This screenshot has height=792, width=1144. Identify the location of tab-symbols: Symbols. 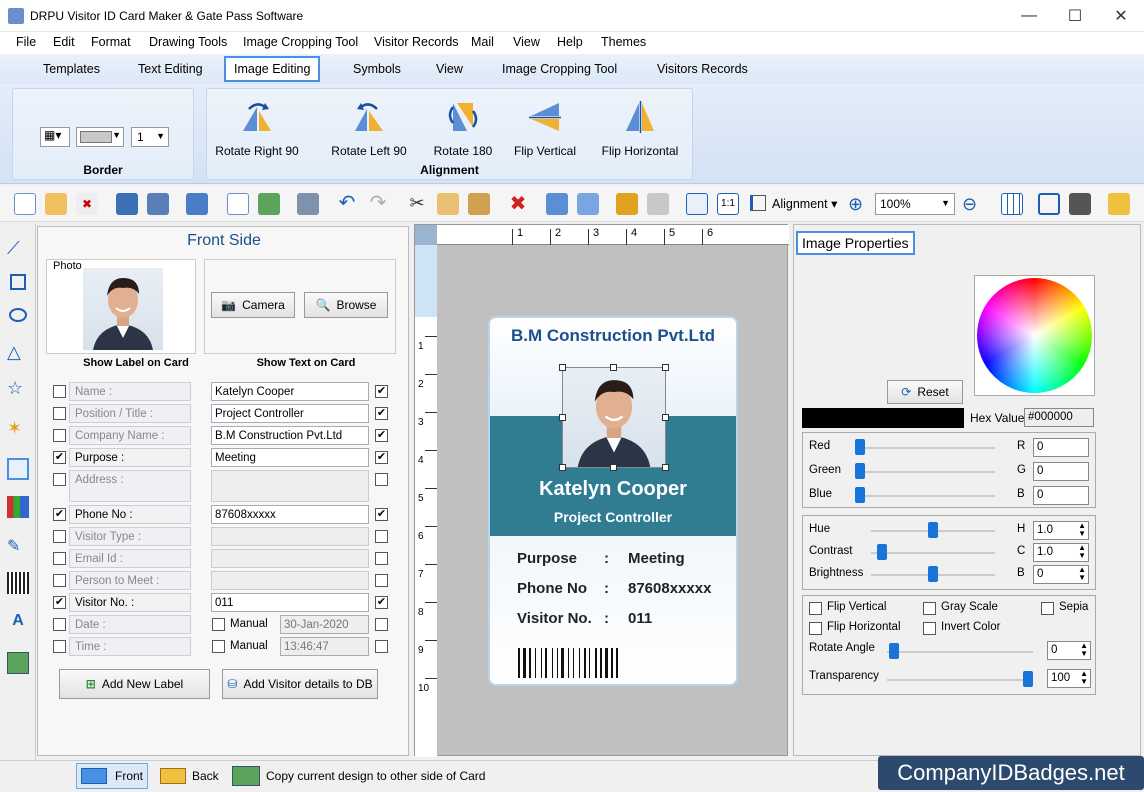
(377, 69).